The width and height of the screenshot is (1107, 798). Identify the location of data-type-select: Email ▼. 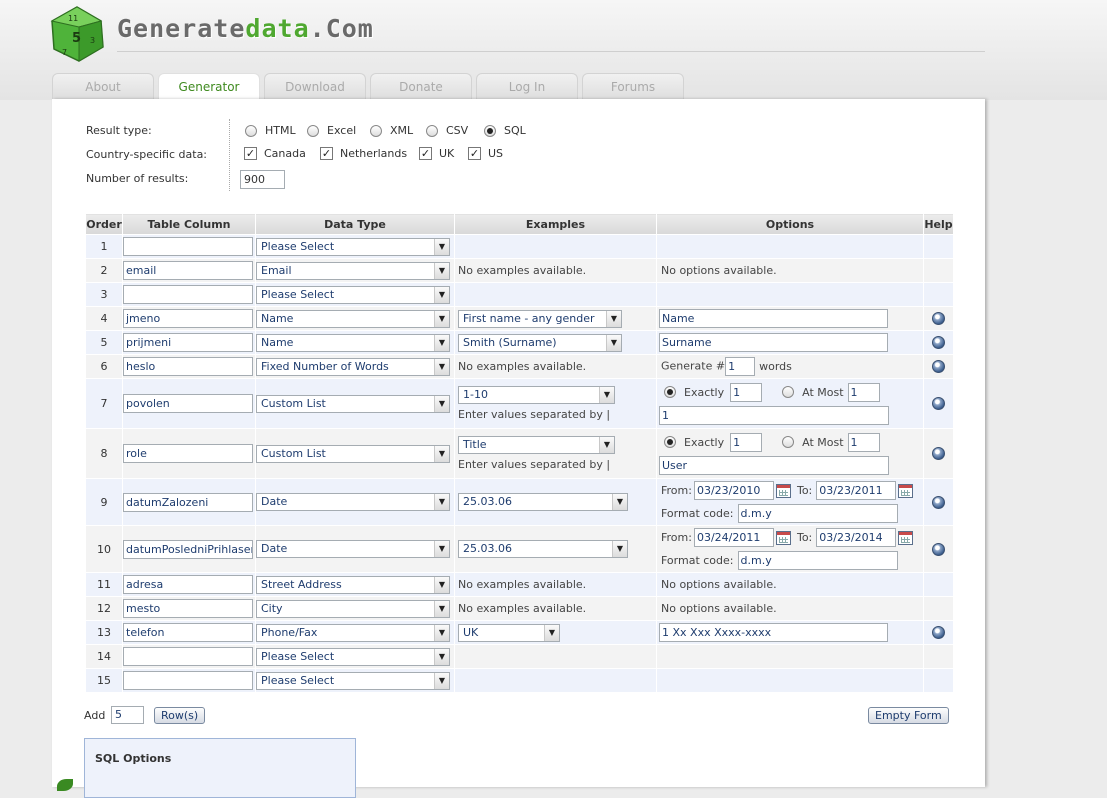
(353, 270).